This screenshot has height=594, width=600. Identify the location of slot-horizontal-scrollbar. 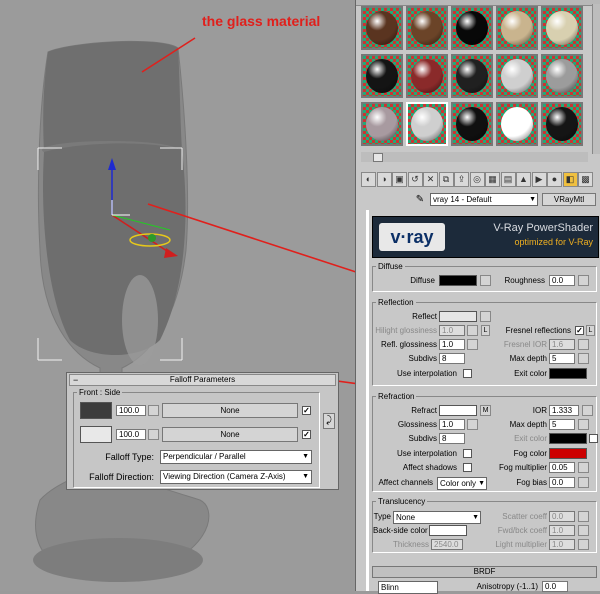
(474, 157).